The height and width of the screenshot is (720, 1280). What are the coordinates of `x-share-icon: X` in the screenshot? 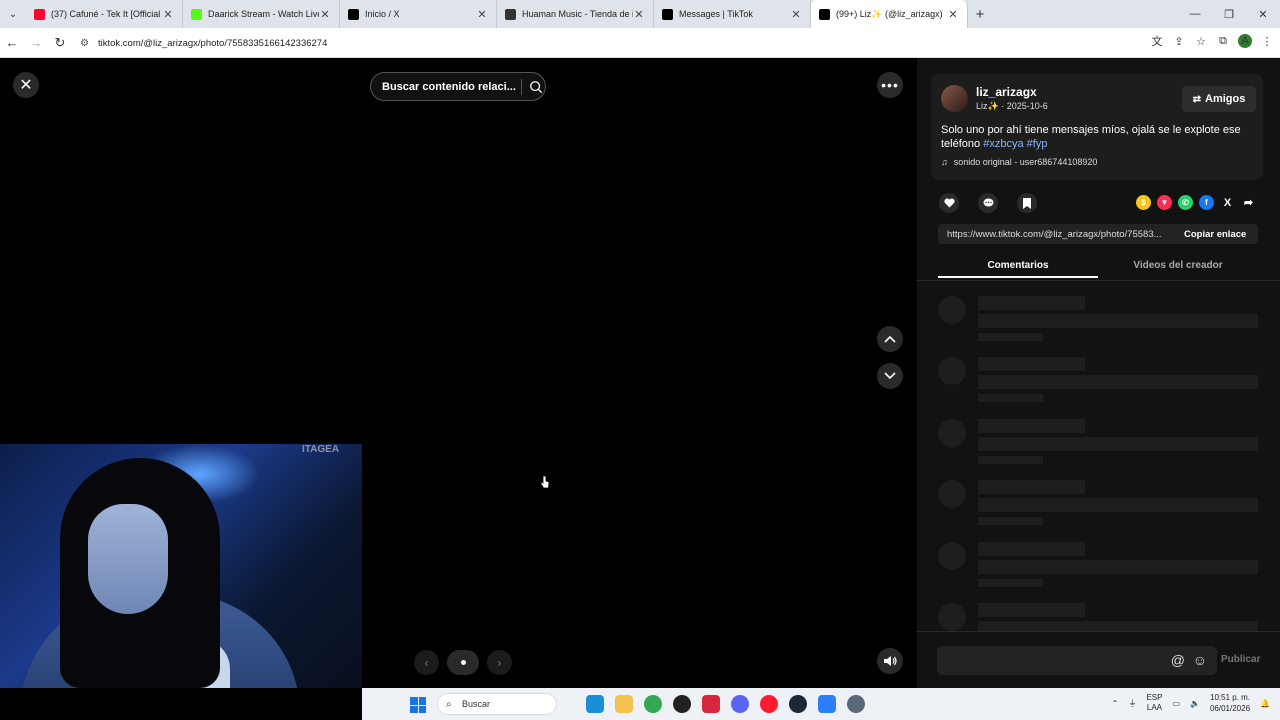 It's located at (1227, 202).